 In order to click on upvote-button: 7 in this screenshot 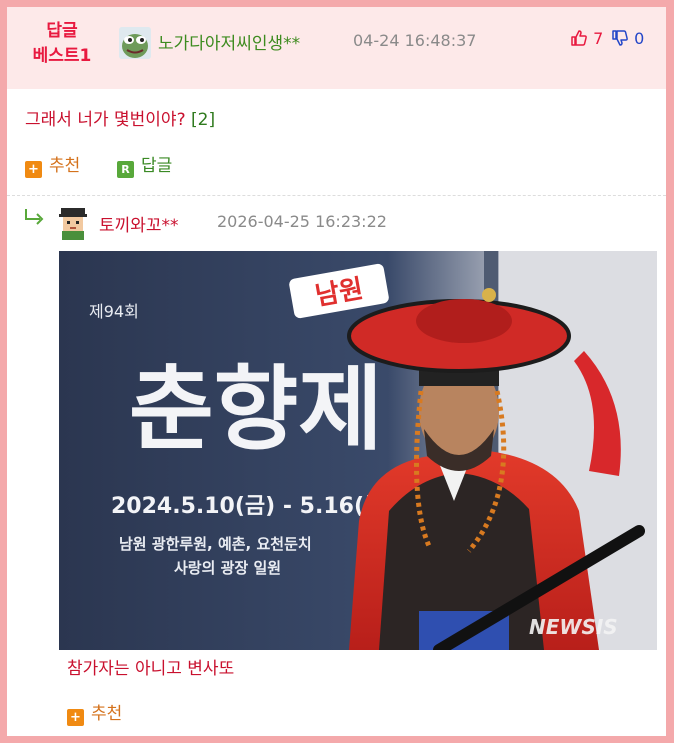, I will do `click(586, 38)`.